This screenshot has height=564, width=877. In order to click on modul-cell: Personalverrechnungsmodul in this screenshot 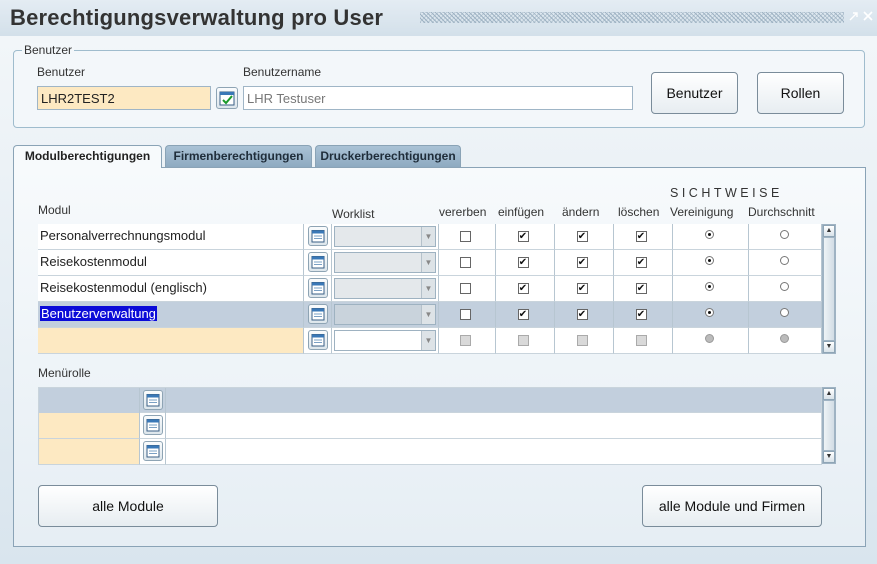, I will do `click(171, 237)`.